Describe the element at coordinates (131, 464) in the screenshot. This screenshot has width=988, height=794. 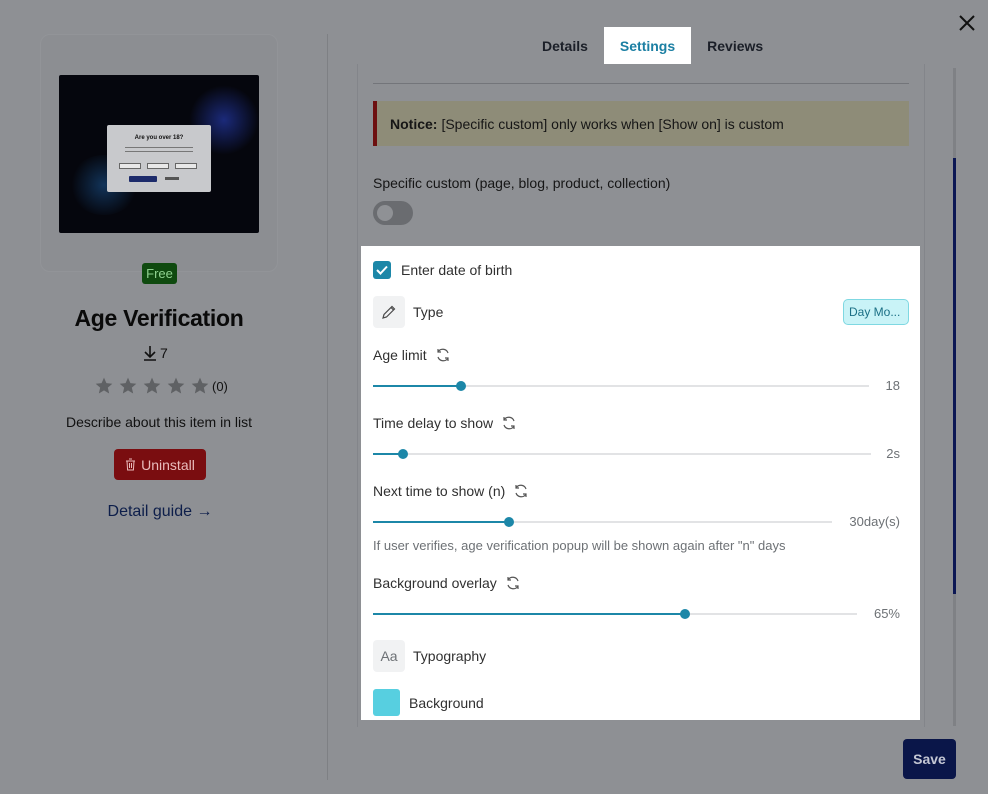
I see `trash-icon` at that location.